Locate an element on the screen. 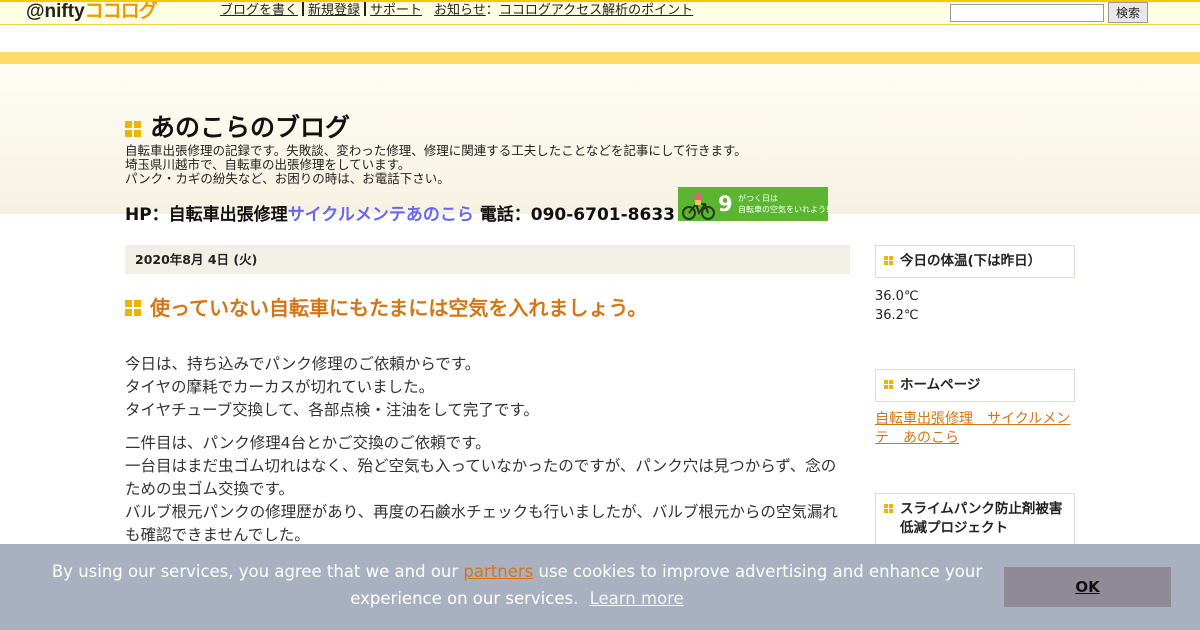 This screenshot has width=1200, height=630. sidebar-homepage-heading: ホームページ is located at coordinates (975, 385).